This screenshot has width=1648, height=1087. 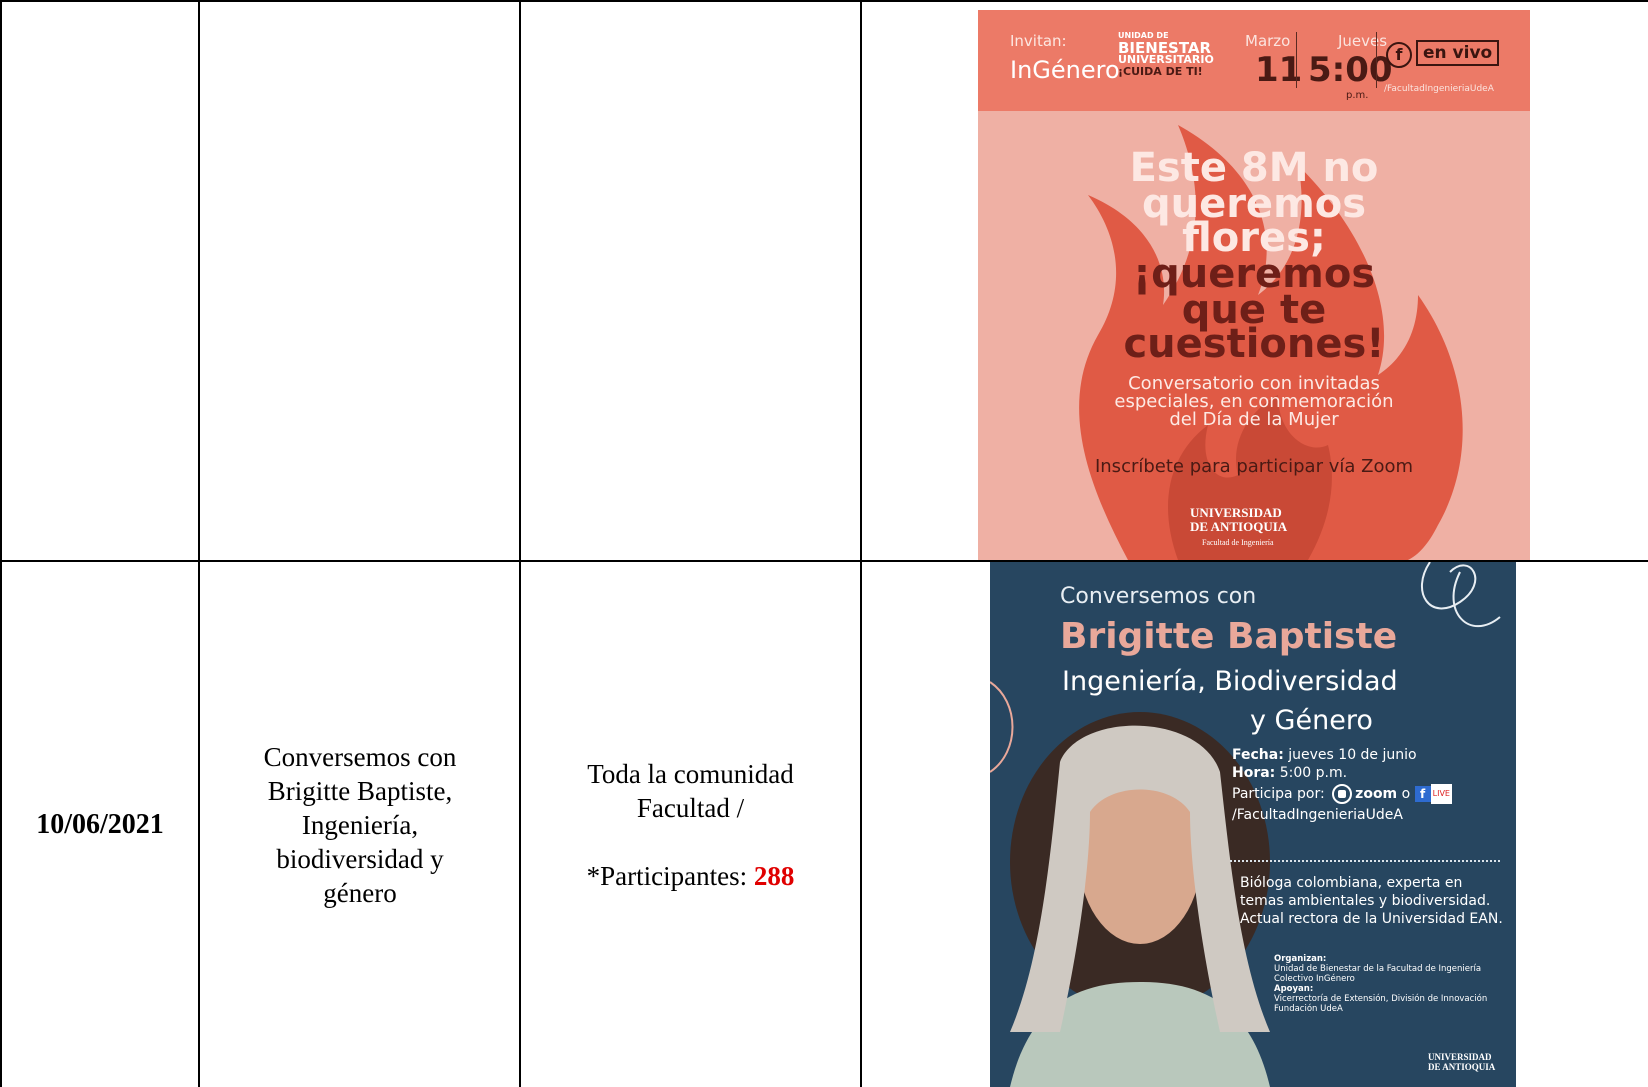 I want to click on hora-line: Hora: 5:00 p.m., so click(x=1290, y=773).